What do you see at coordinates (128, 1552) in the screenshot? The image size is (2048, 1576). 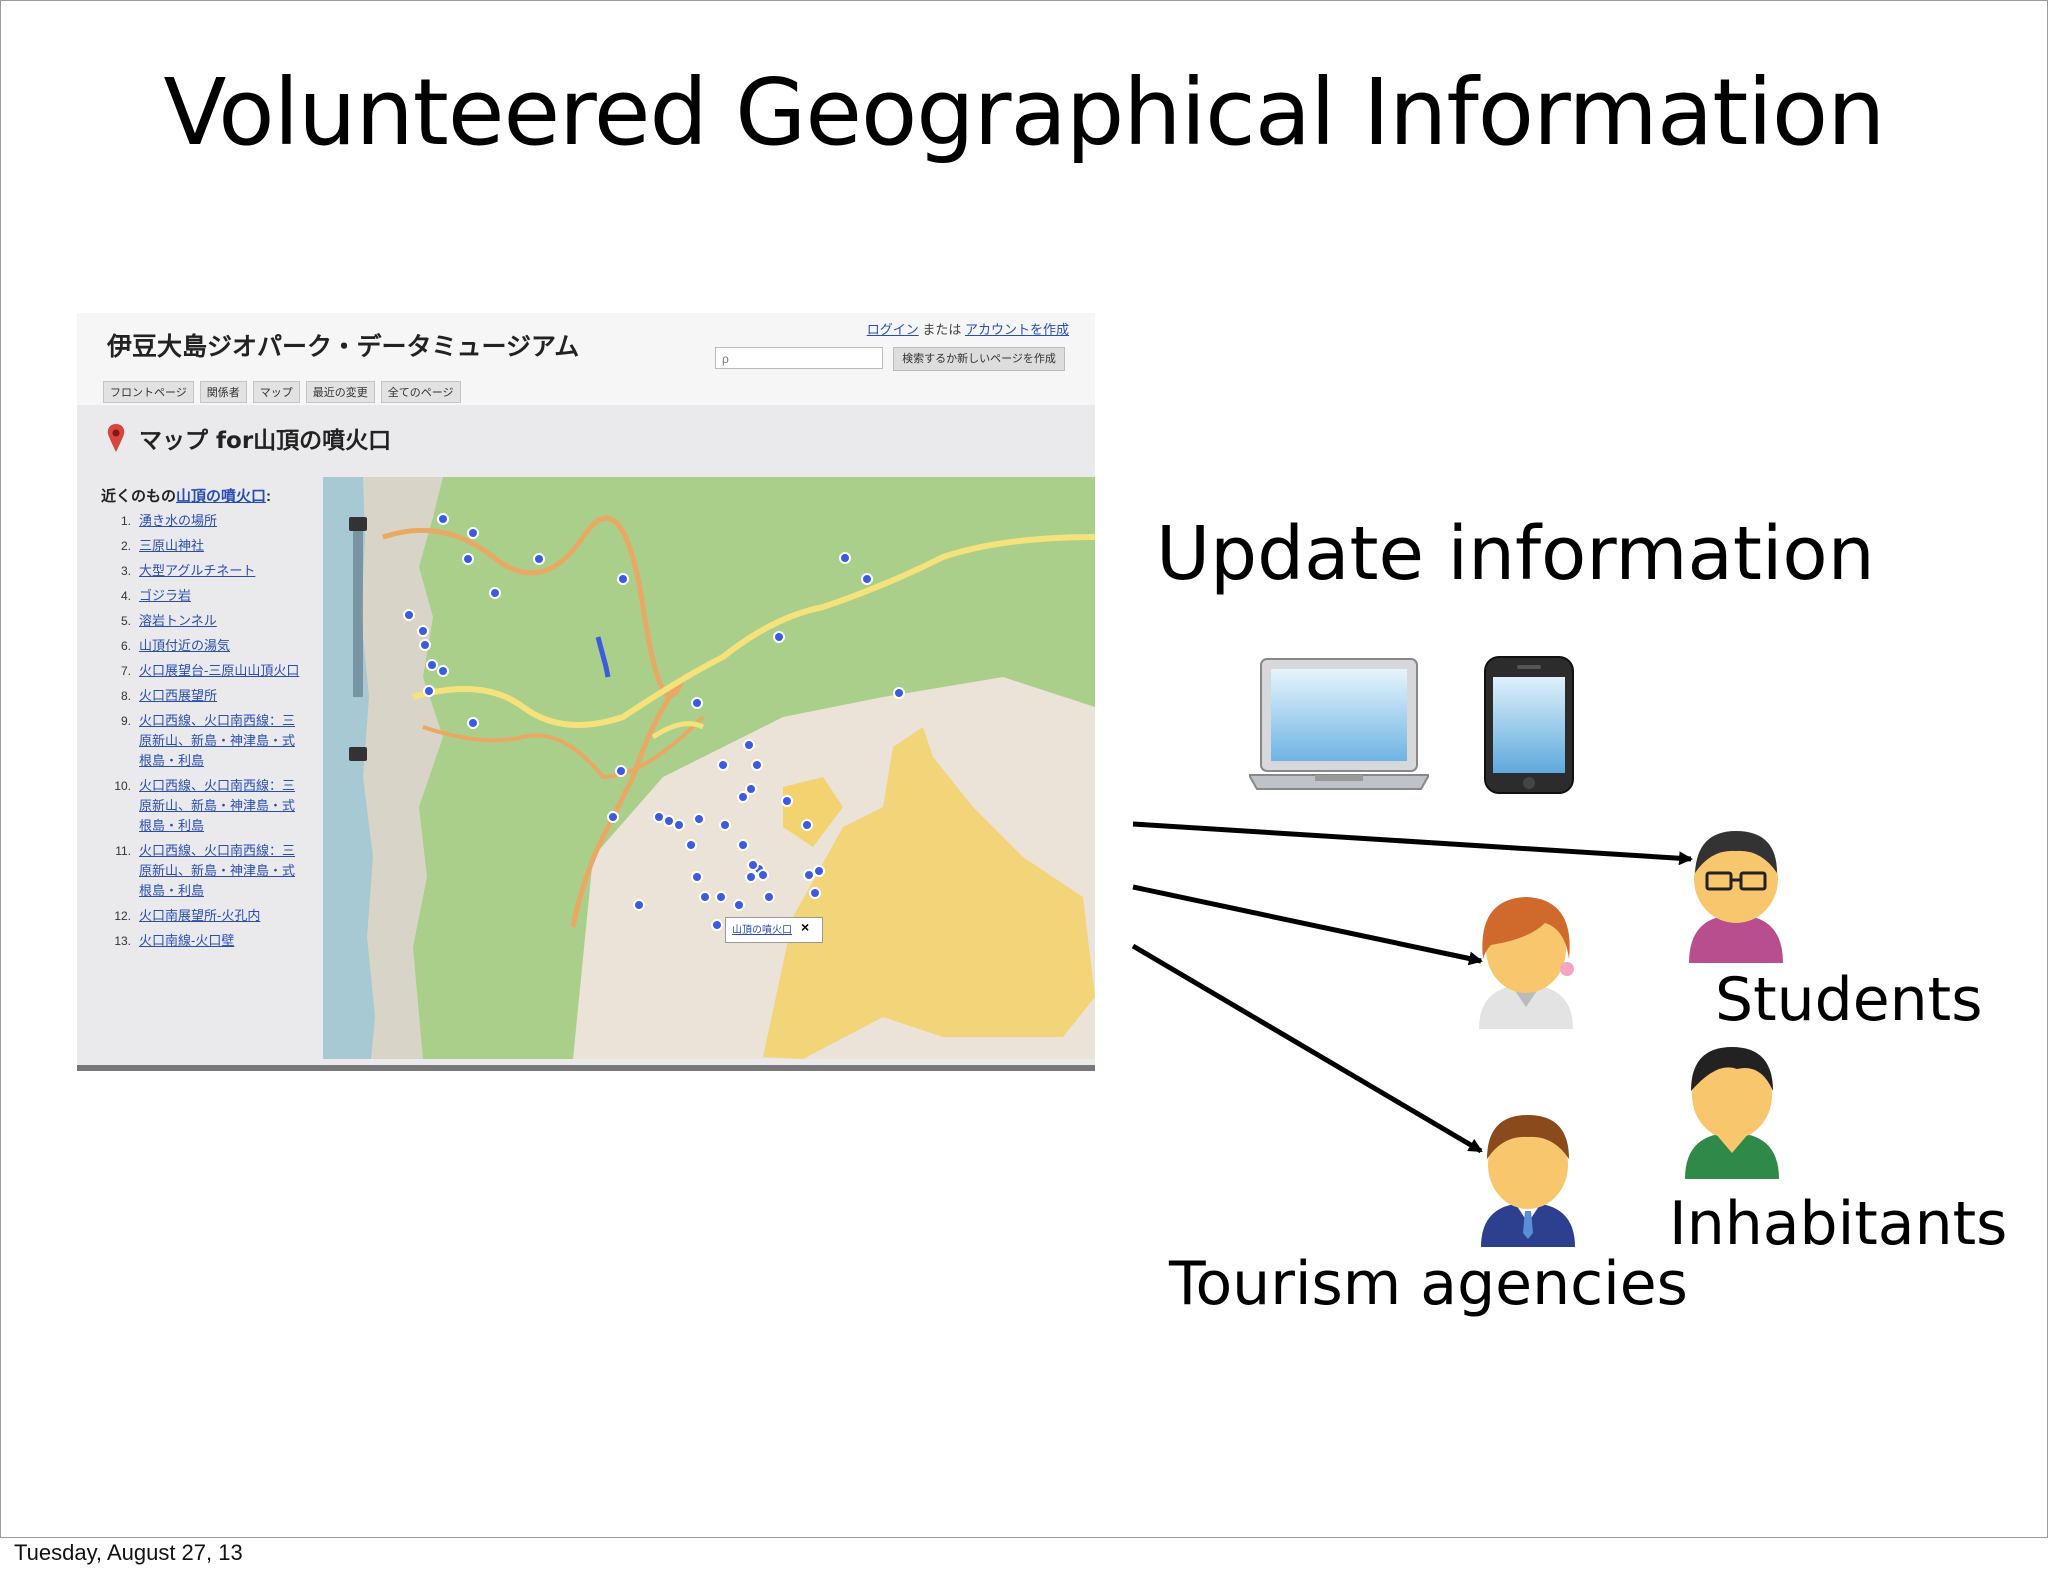 I see `footer-date: Tuesday, August 27, 13` at bounding box center [128, 1552].